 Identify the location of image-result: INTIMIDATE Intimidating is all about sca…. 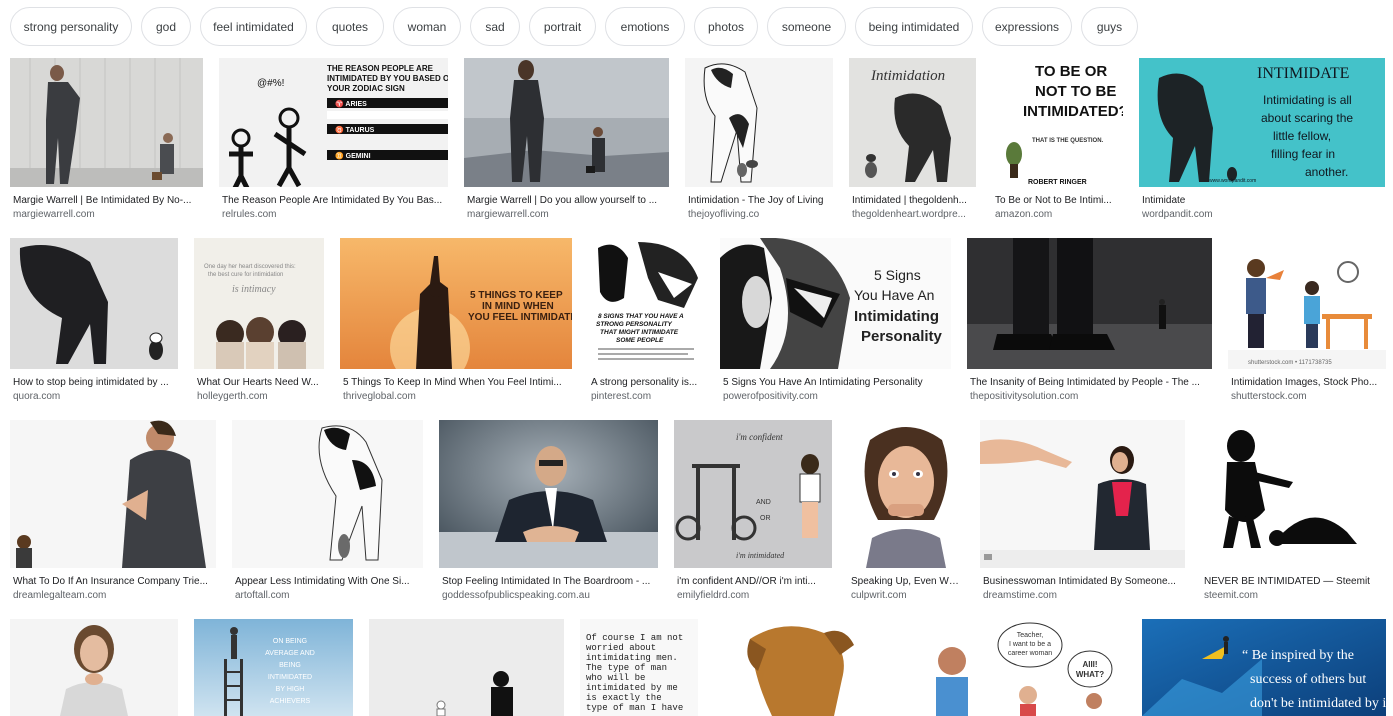
(1262, 140).